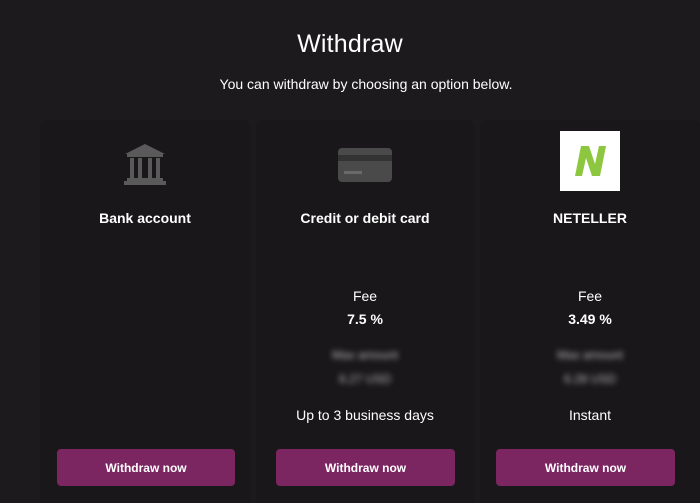 This screenshot has height=503, width=700. I want to click on option-name: Credit or debit card, so click(365, 218).